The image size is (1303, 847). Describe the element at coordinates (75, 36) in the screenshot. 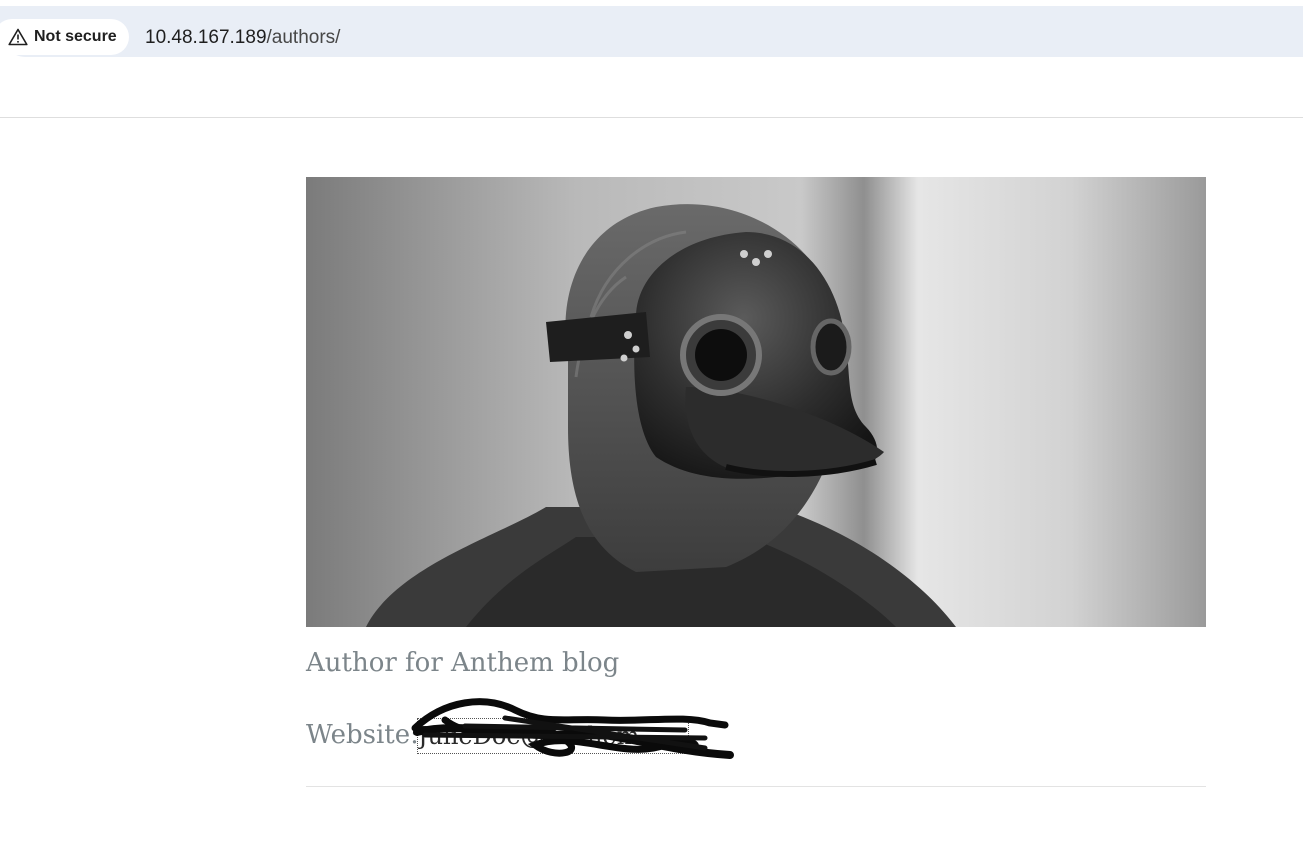

I see `security-label: Not secure` at that location.